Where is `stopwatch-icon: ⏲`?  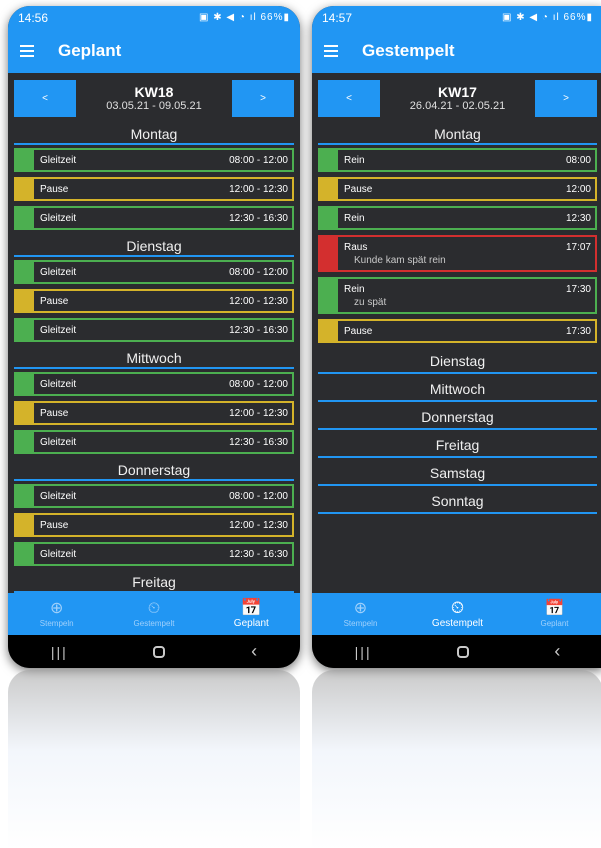
stopwatch-icon: ⏲ is located at coordinates (457, 607).